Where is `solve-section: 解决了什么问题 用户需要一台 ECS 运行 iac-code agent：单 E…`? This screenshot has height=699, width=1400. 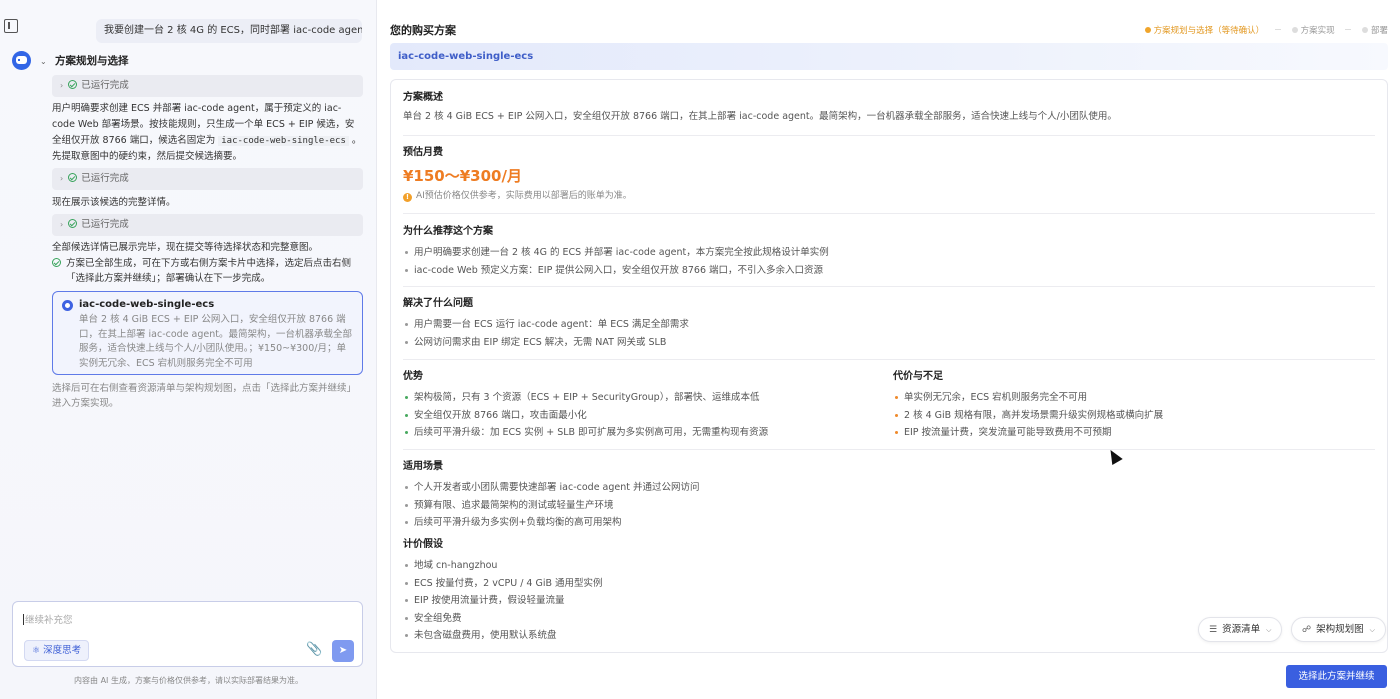 solve-section: 解决了什么问题 用户需要一台 ECS 运行 iac-code agent：单 E… is located at coordinates (889, 324).